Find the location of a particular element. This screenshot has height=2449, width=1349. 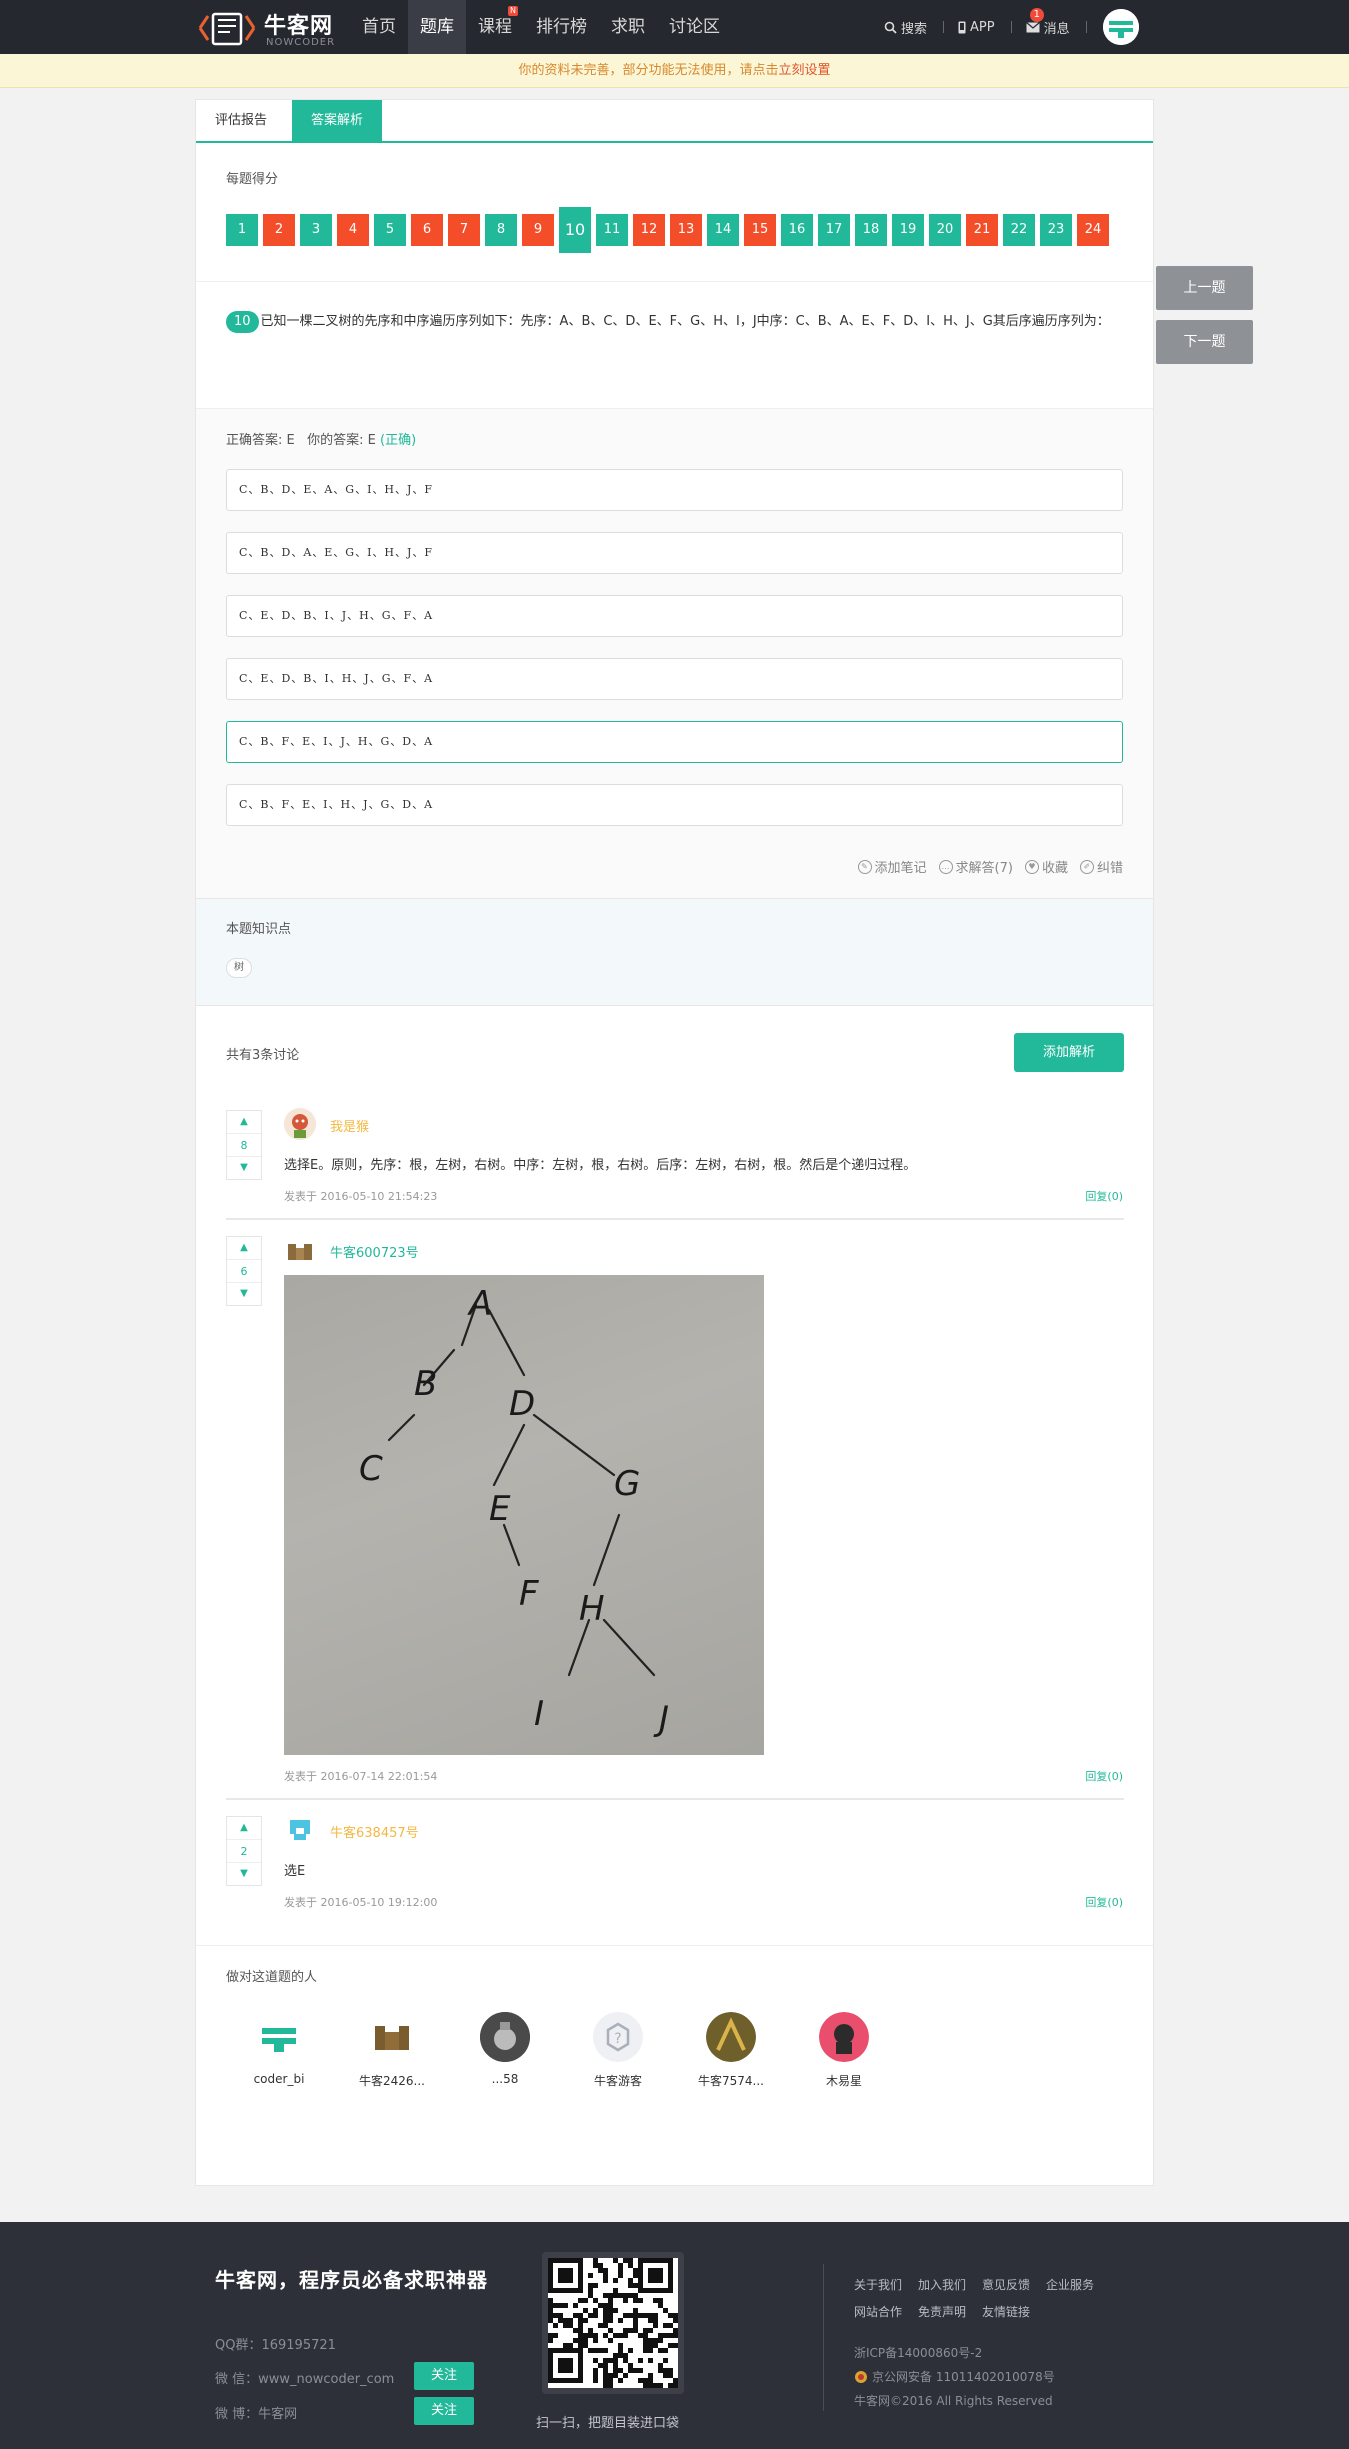

solver-user: ? 牛客游客 is located at coordinates (618, 2050).